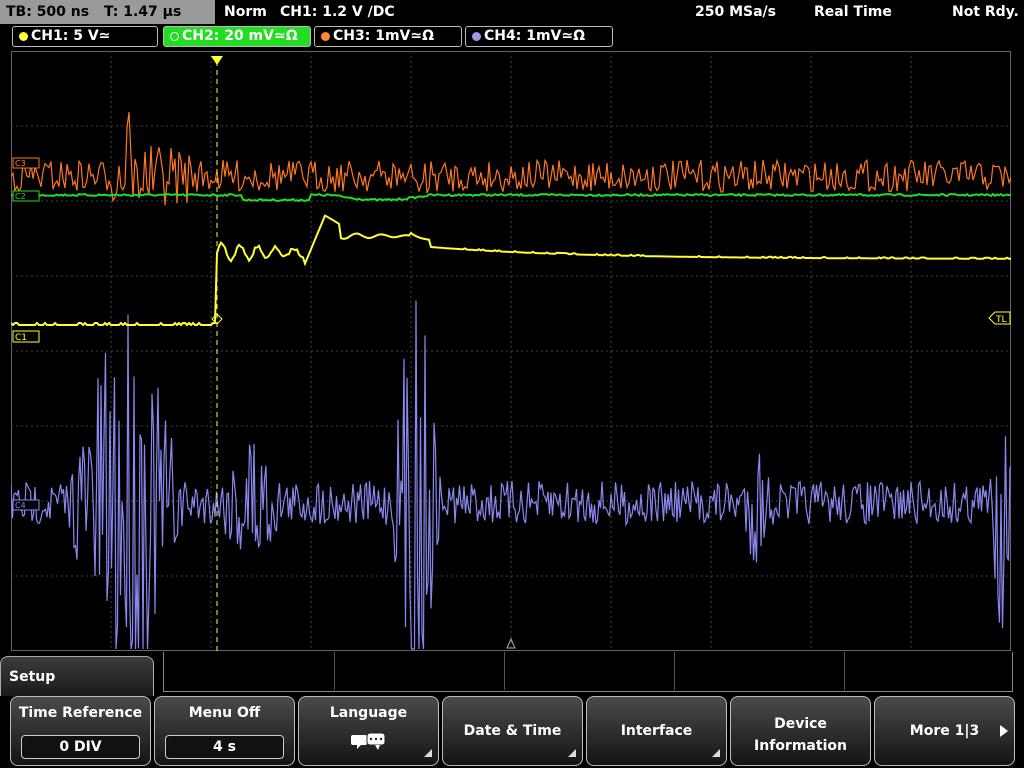  What do you see at coordinates (32, 677) in the screenshot?
I see `menu-title: Setup` at bounding box center [32, 677].